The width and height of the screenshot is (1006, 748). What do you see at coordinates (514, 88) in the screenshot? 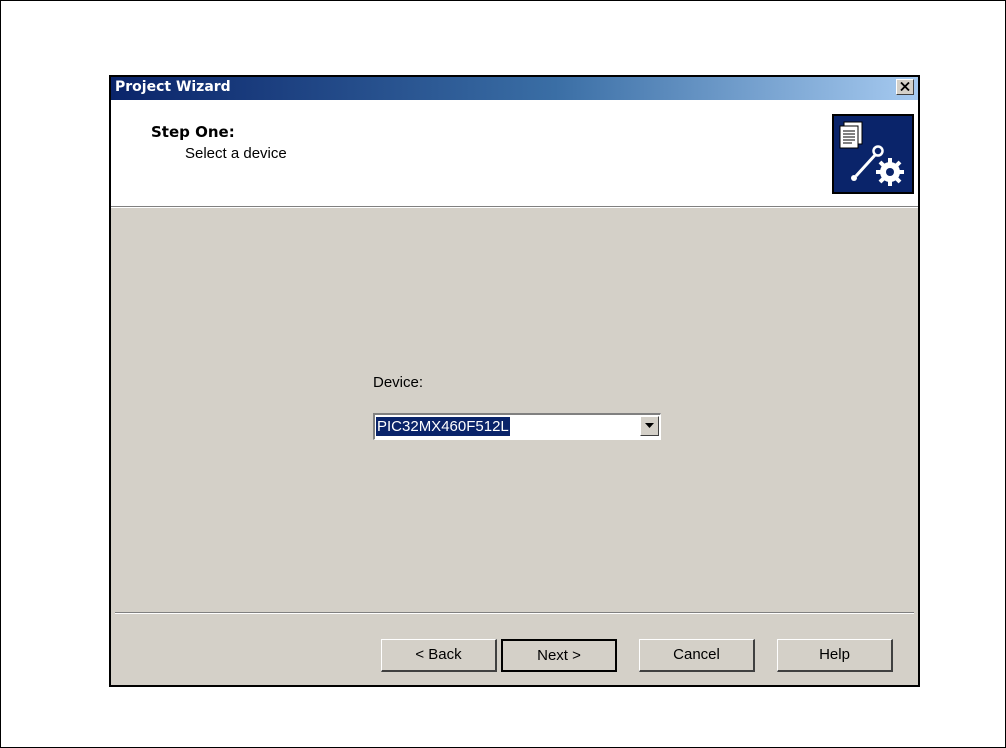
I see `title-bar: Project Wizard` at bounding box center [514, 88].